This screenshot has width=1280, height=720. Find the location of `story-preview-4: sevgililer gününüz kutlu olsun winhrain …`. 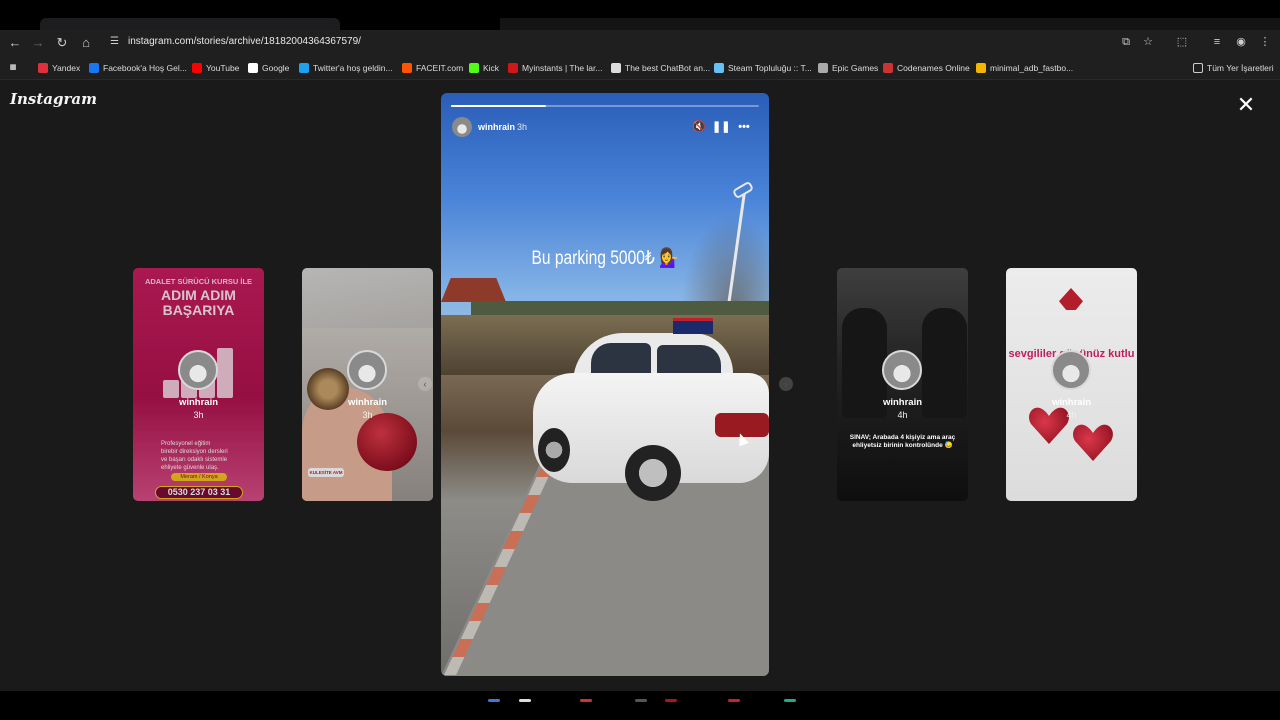

story-preview-4: sevgililer gününüz kutlu olsun winhrain … is located at coordinates (1071, 384).